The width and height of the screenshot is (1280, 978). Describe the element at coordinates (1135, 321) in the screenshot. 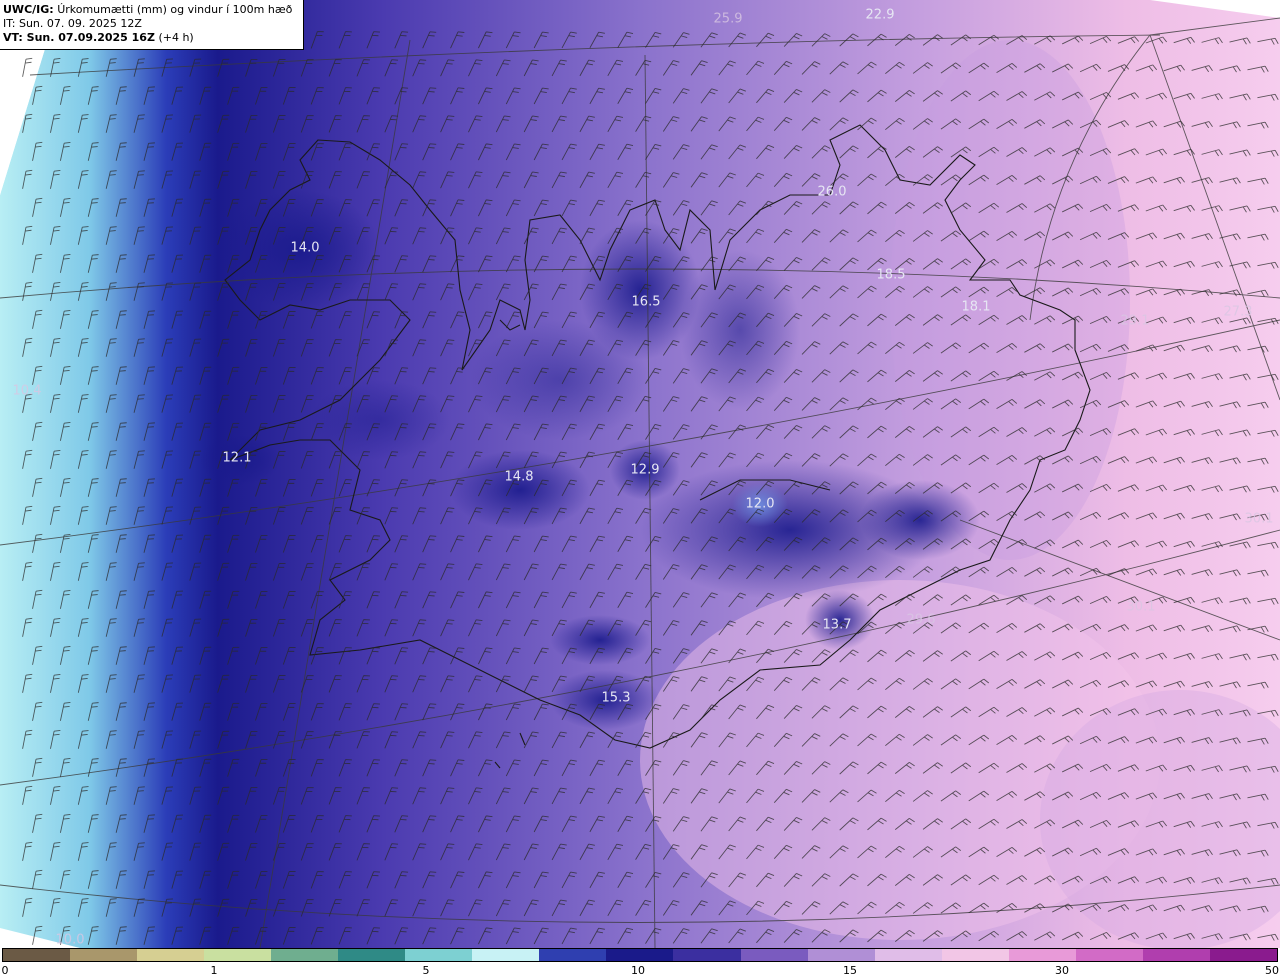

I see `map-value-label: 29.1` at that location.